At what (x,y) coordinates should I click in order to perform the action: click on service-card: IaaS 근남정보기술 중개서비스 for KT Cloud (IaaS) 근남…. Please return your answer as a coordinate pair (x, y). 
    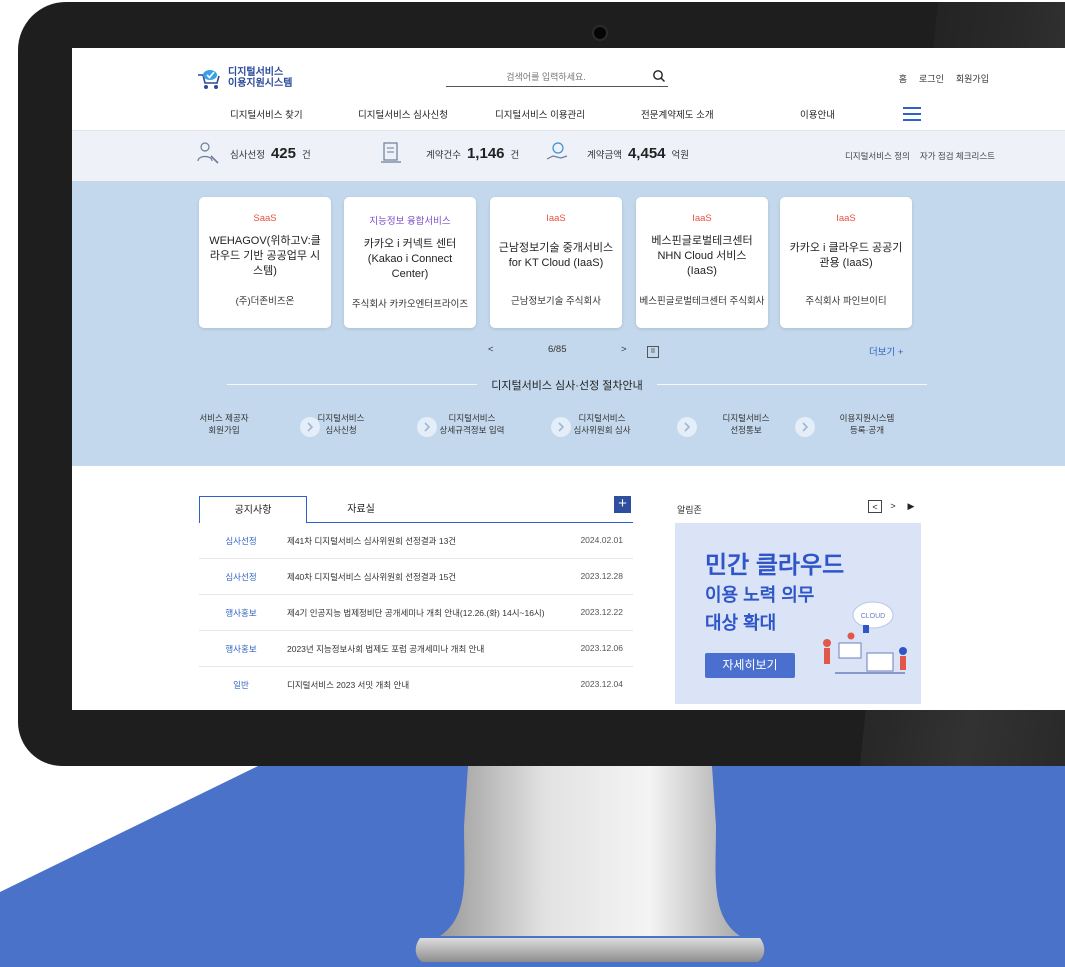
    Looking at the image, I should click on (556, 262).